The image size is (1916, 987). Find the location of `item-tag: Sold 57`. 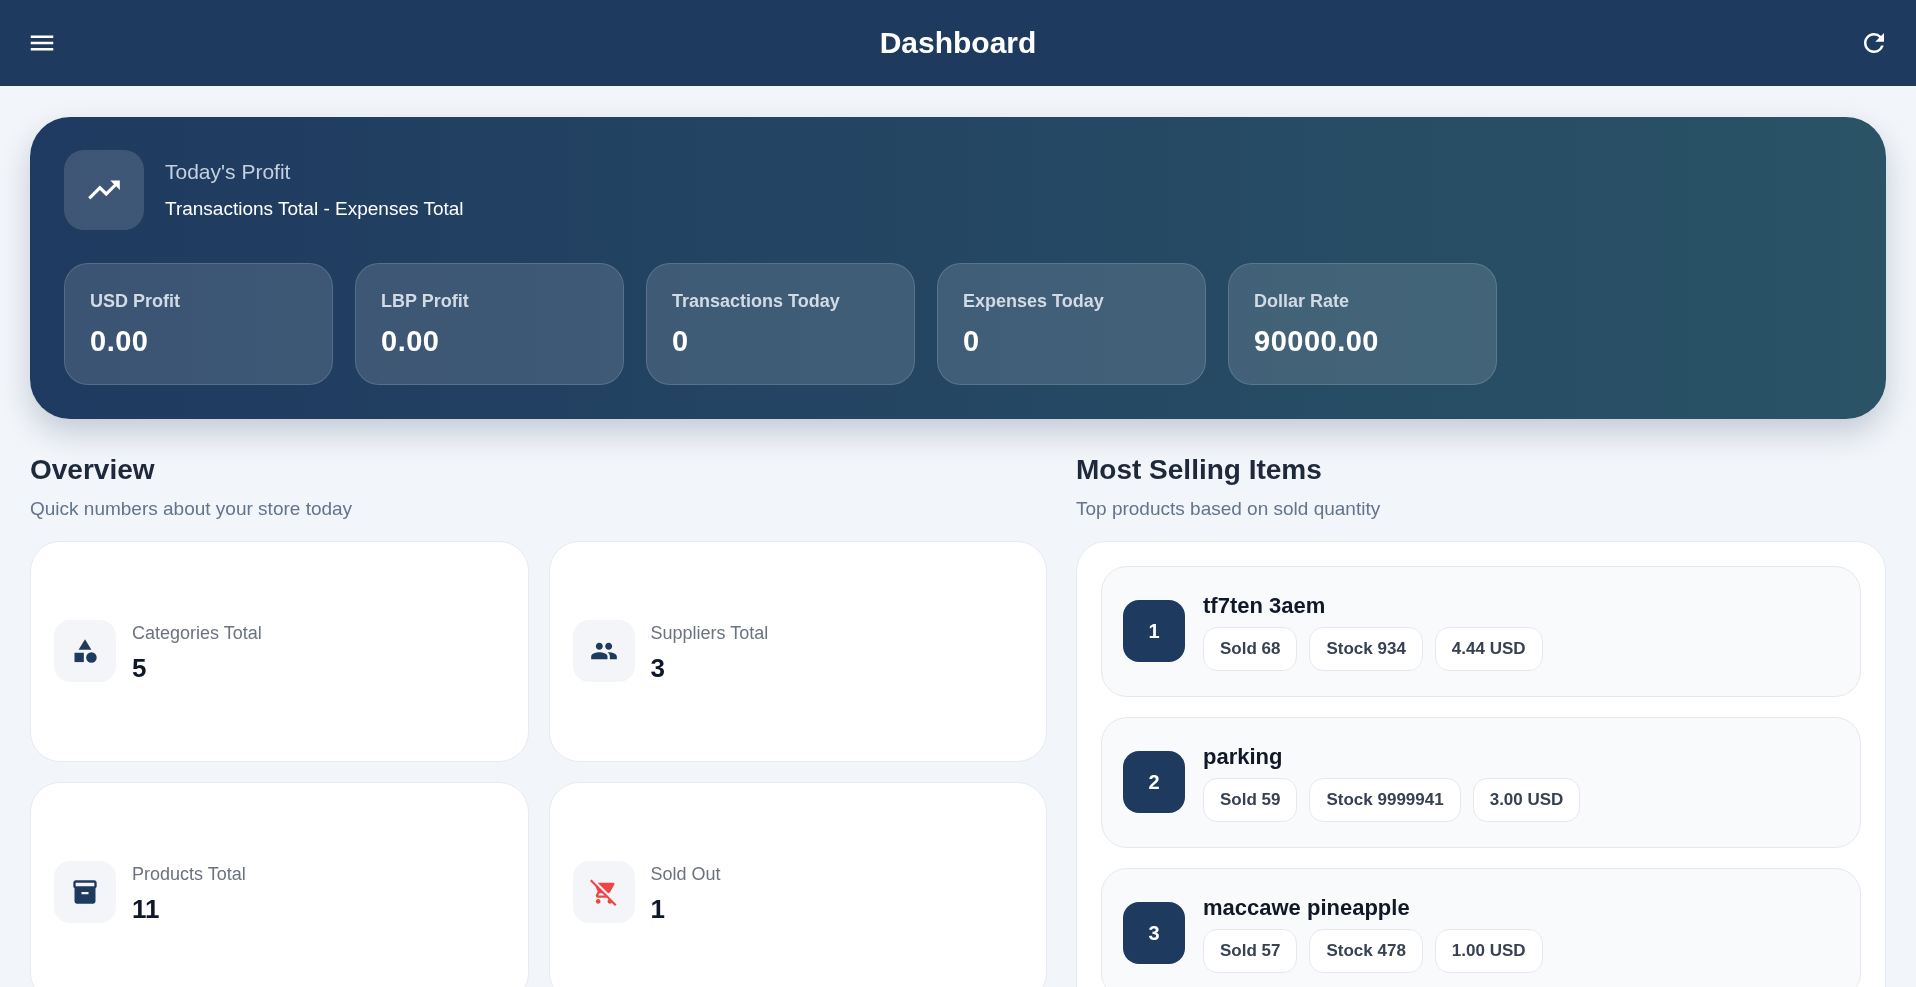

item-tag: Sold 57 is located at coordinates (1250, 951).